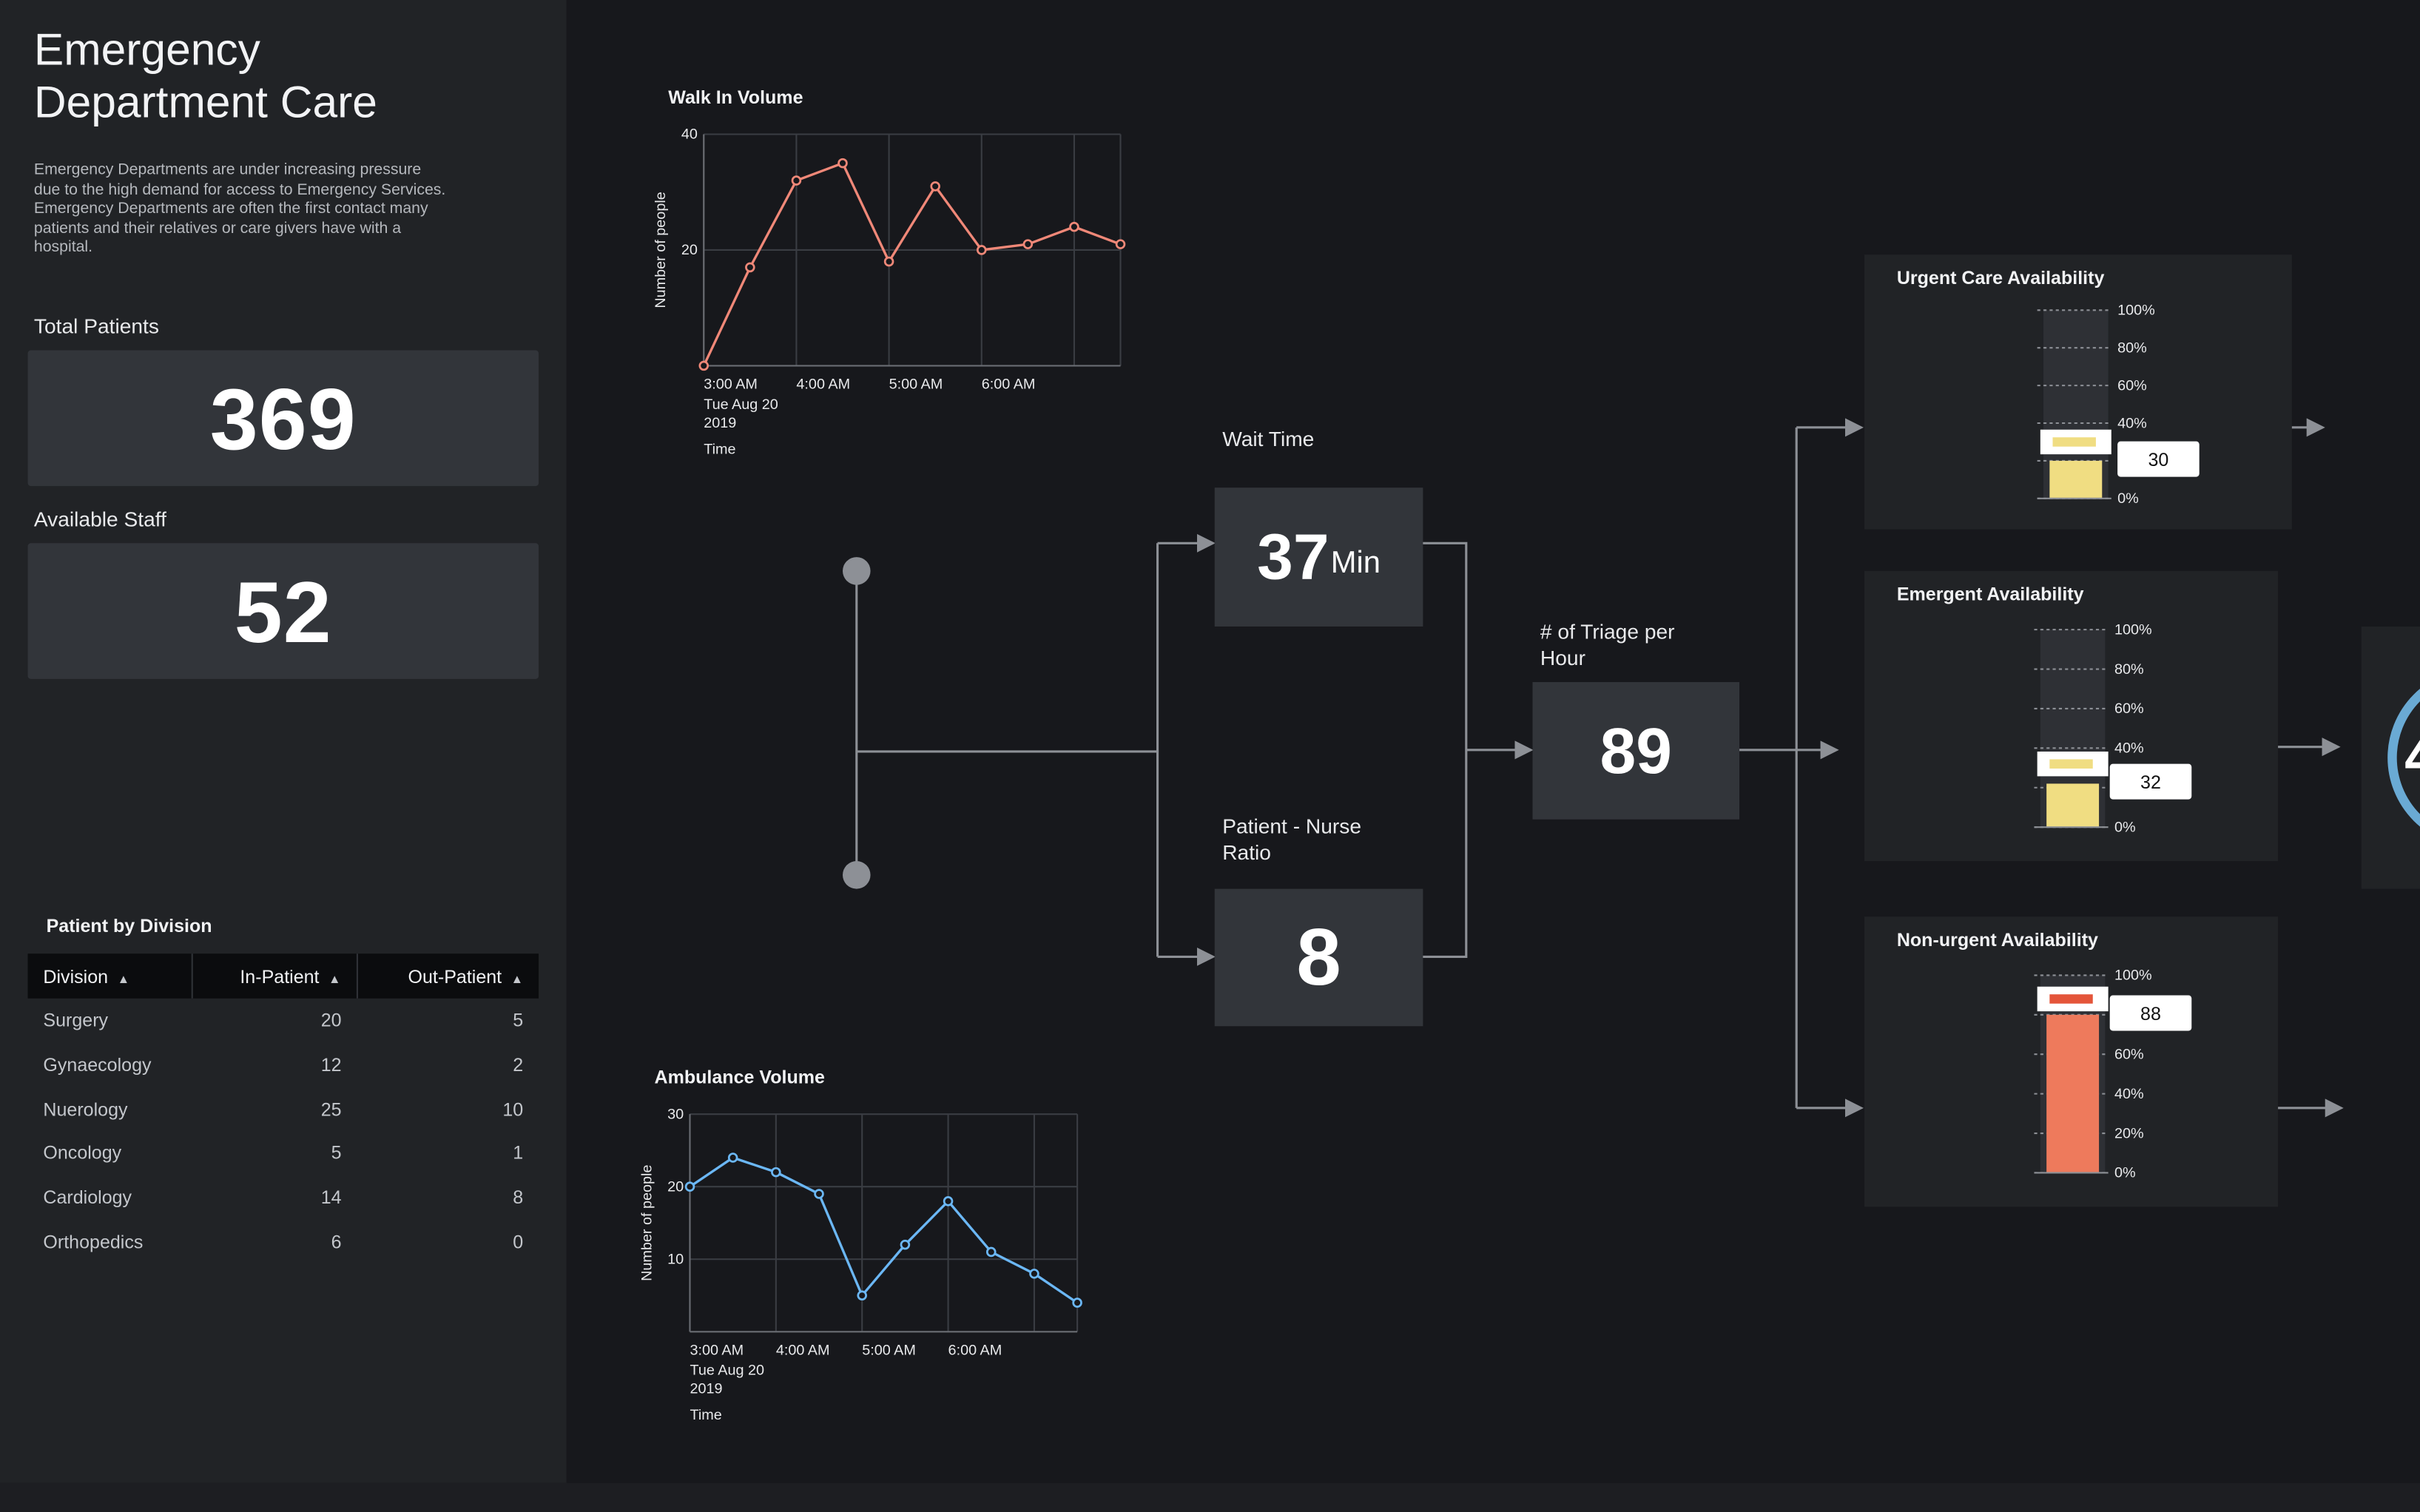 The image size is (2420, 1512). I want to click on urgent-care-title: Urgent Care Availability, so click(2000, 277).